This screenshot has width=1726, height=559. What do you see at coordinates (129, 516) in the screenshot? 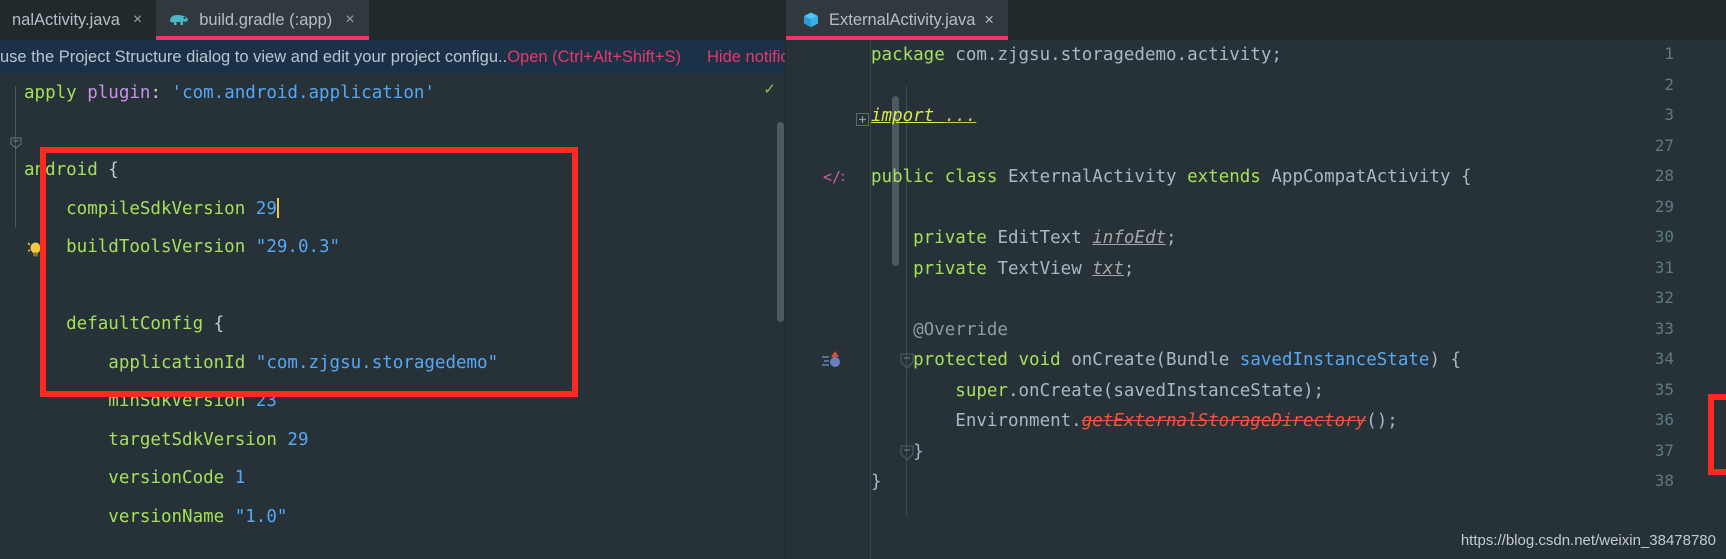
I see `code-token: versionName` at bounding box center [129, 516].